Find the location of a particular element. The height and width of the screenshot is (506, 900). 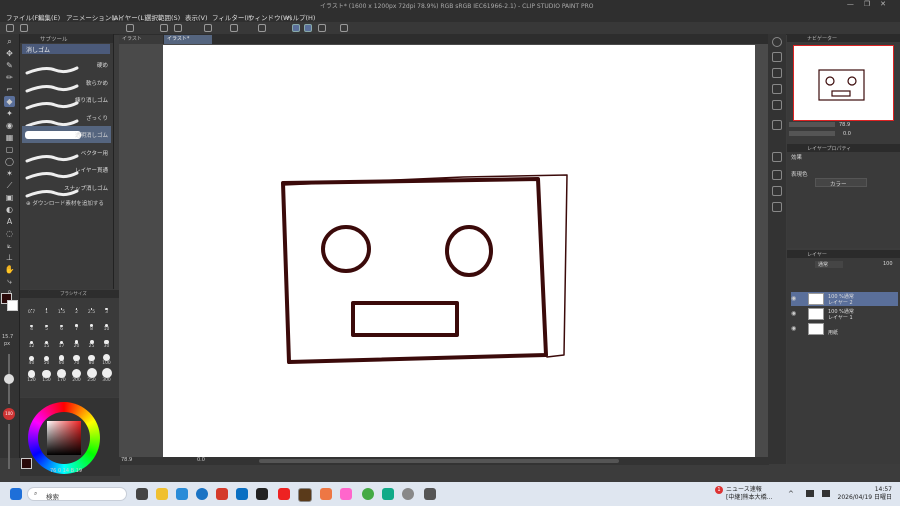

frame-tool-icon: ▣ is located at coordinates (9, 197).